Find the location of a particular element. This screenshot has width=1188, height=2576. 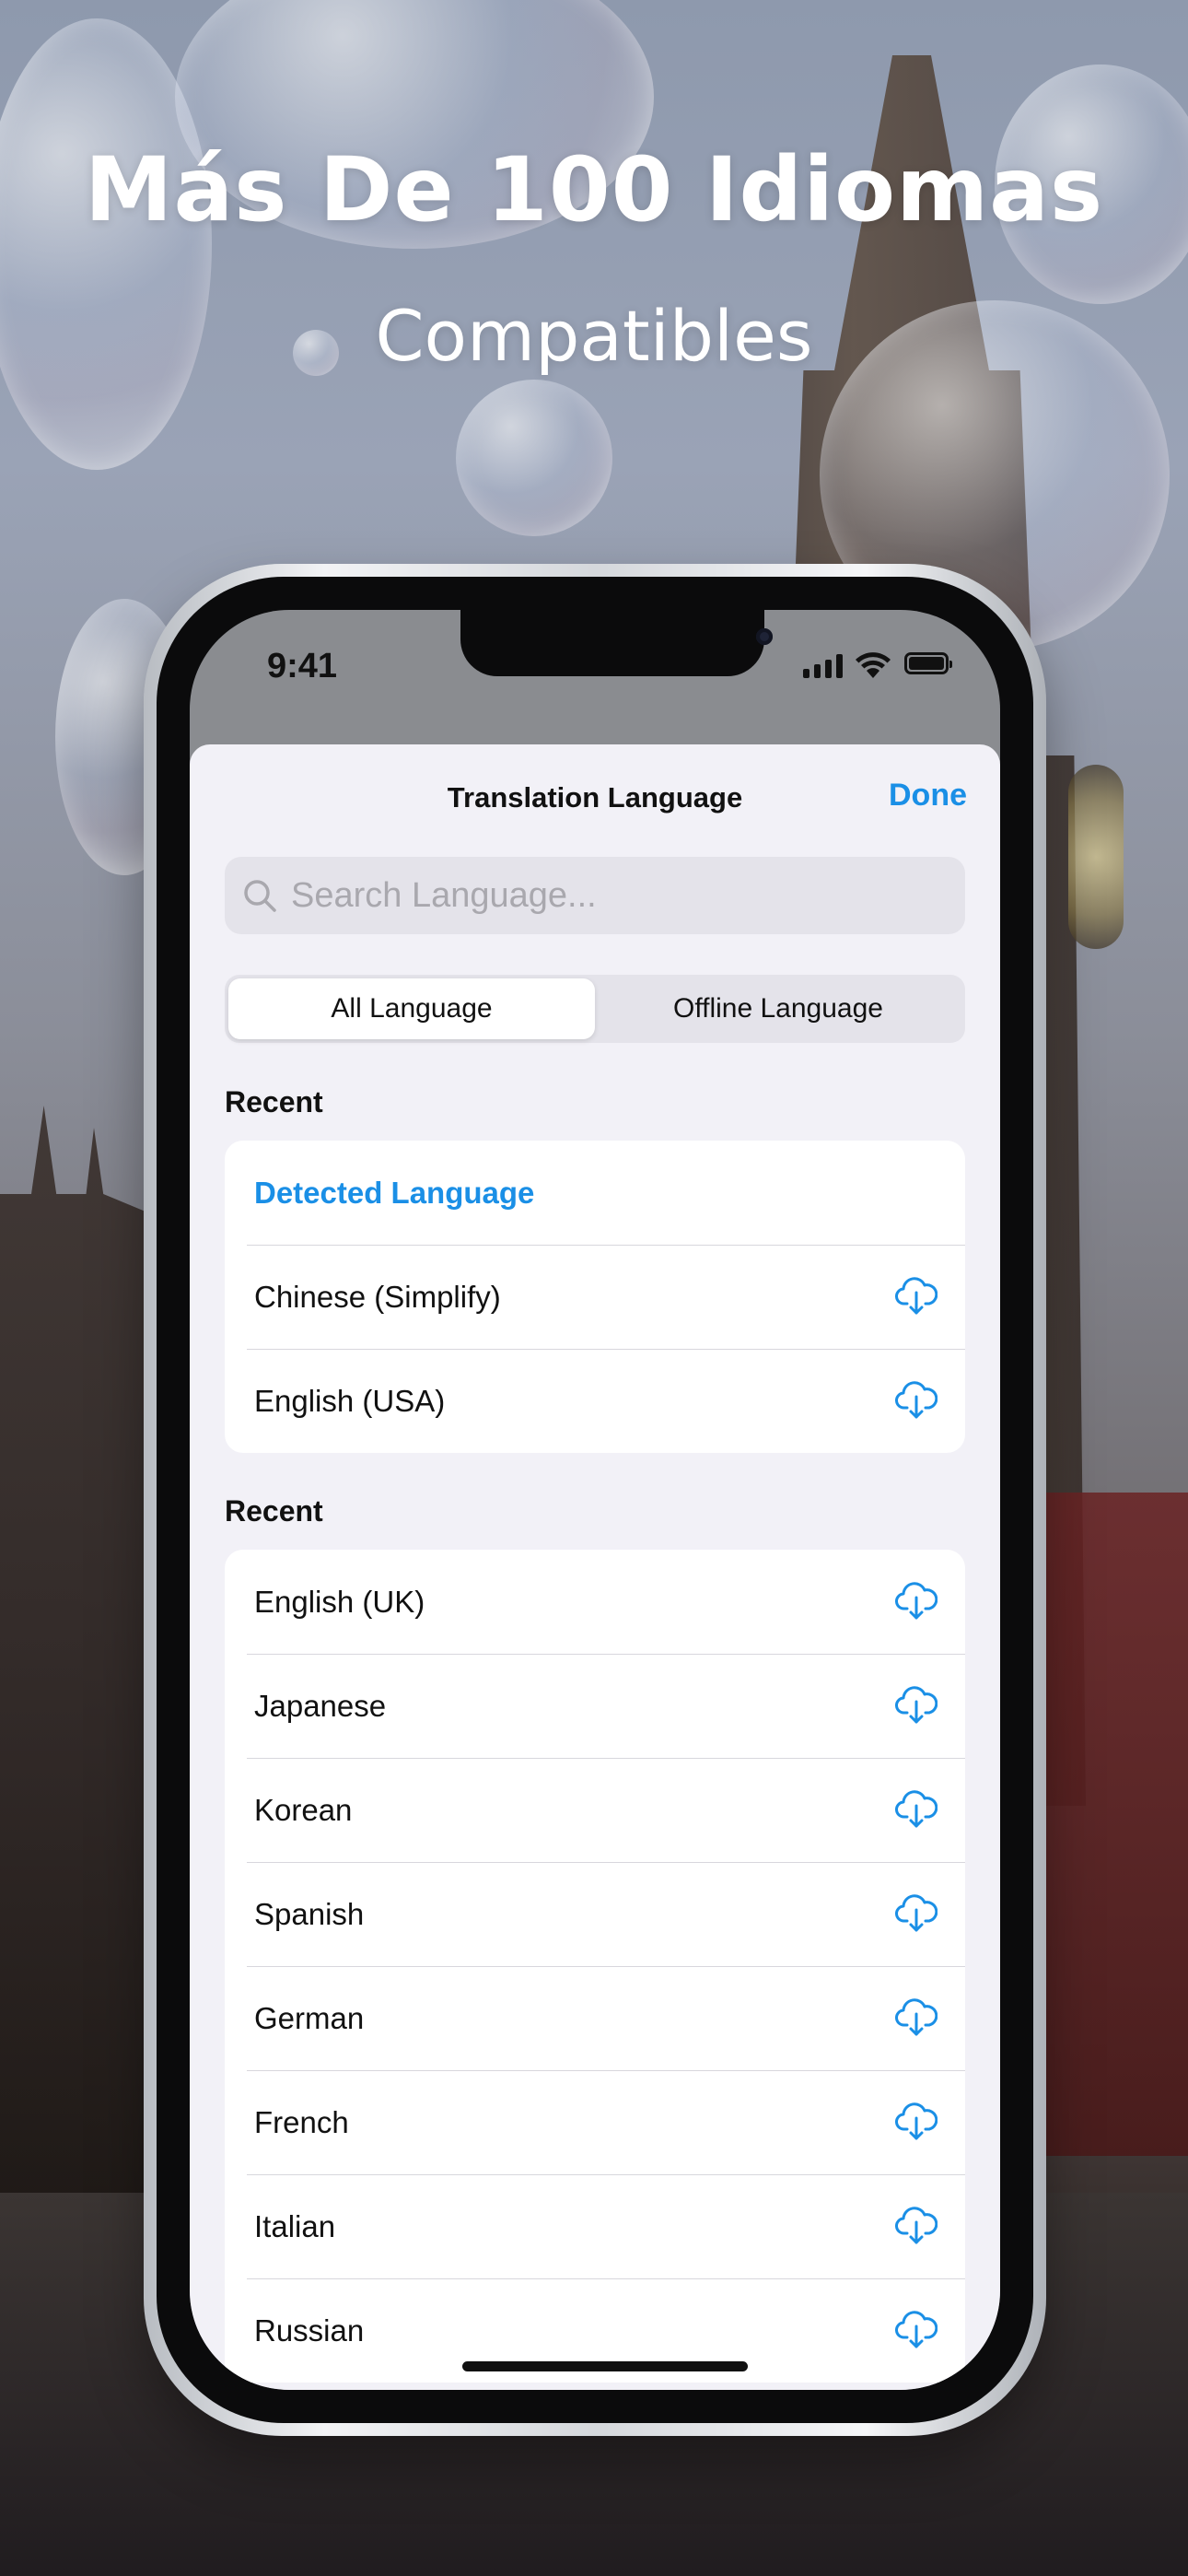

language-label: Italian is located at coordinates (295, 2225).